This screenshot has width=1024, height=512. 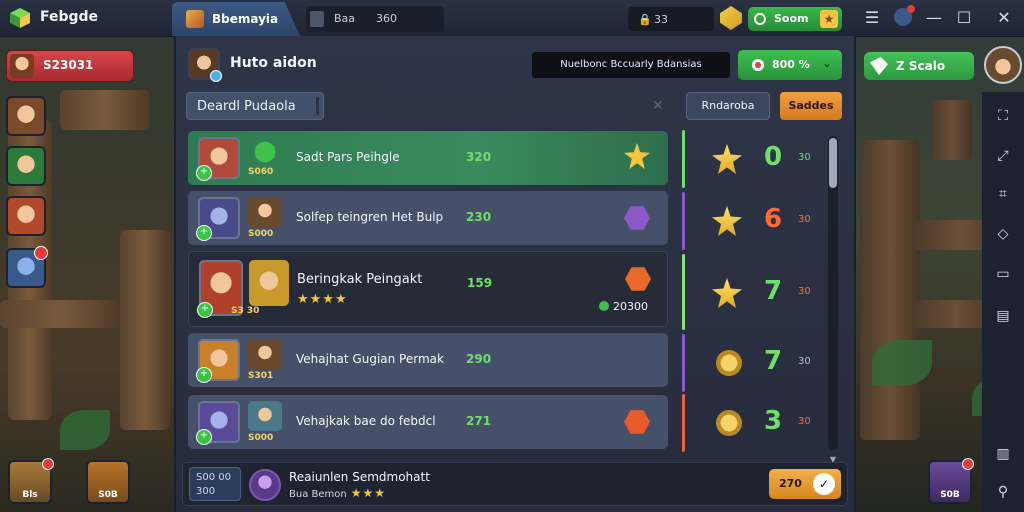 What do you see at coordinates (69, 17) in the screenshot?
I see `app-title: Febgde` at bounding box center [69, 17].